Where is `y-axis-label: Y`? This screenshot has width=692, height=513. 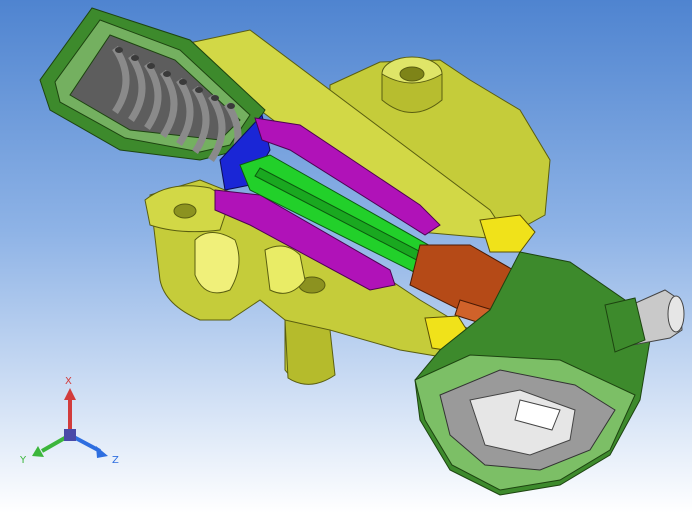
y-axis-label: Y is located at coordinates (23, 460).